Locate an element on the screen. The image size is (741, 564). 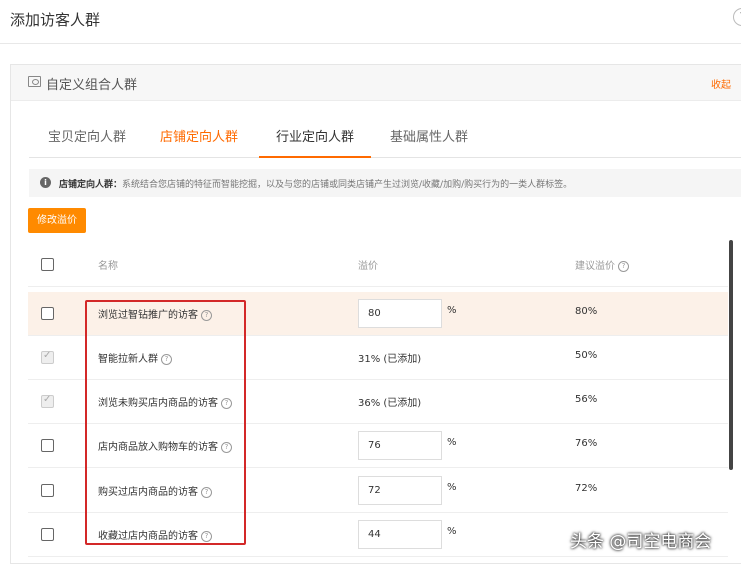
scrollbar is located at coordinates (731, 355).